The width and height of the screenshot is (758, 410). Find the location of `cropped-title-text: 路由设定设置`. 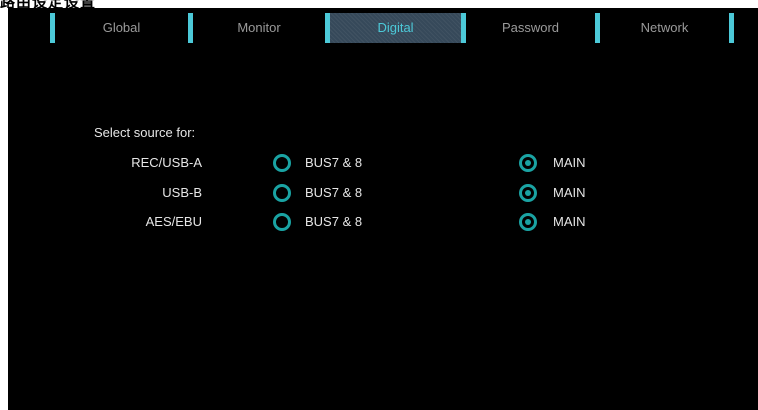

cropped-title-text: 路由设定设置 is located at coordinates (48, 4).